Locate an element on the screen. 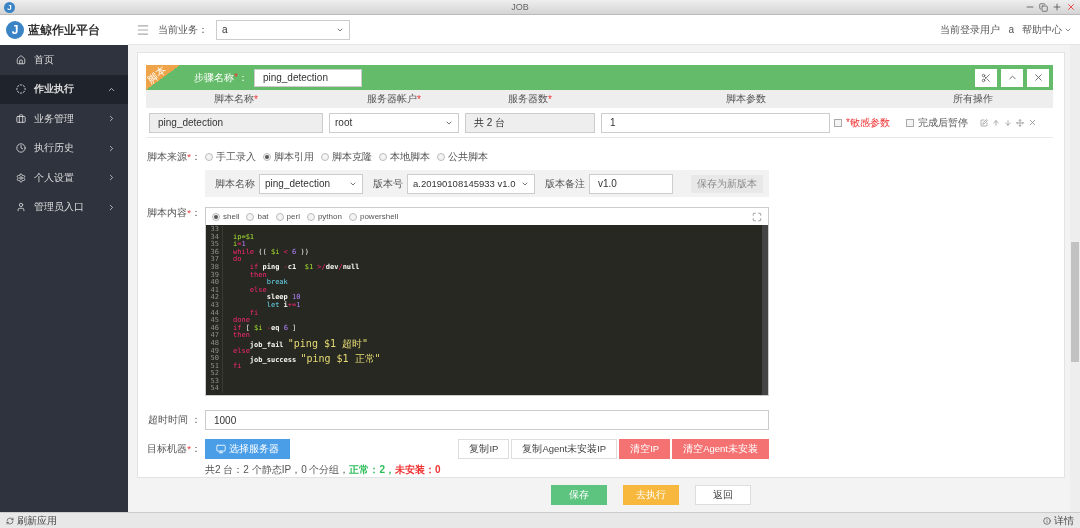 This screenshot has height=528, width=1080. sidebar-item: 首页 is located at coordinates (64, 60).